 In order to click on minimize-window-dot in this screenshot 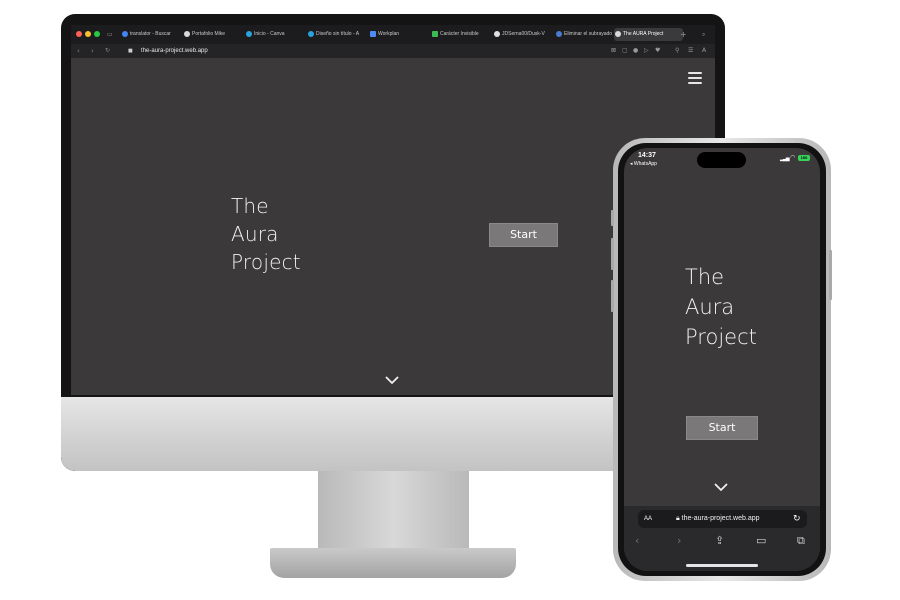, I will do `click(88, 34)`.